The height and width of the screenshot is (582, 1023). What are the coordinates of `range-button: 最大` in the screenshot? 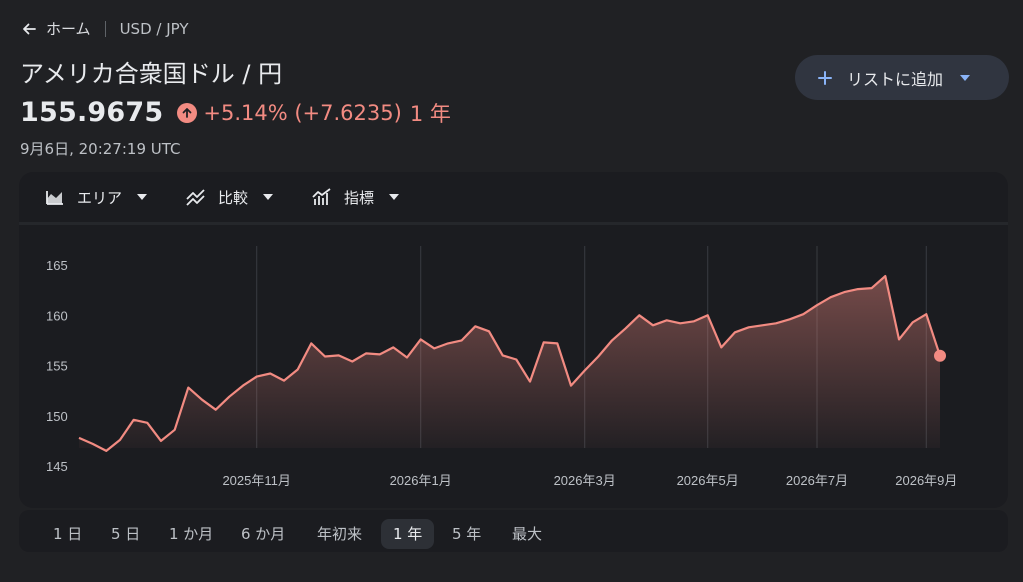 It's located at (527, 534).